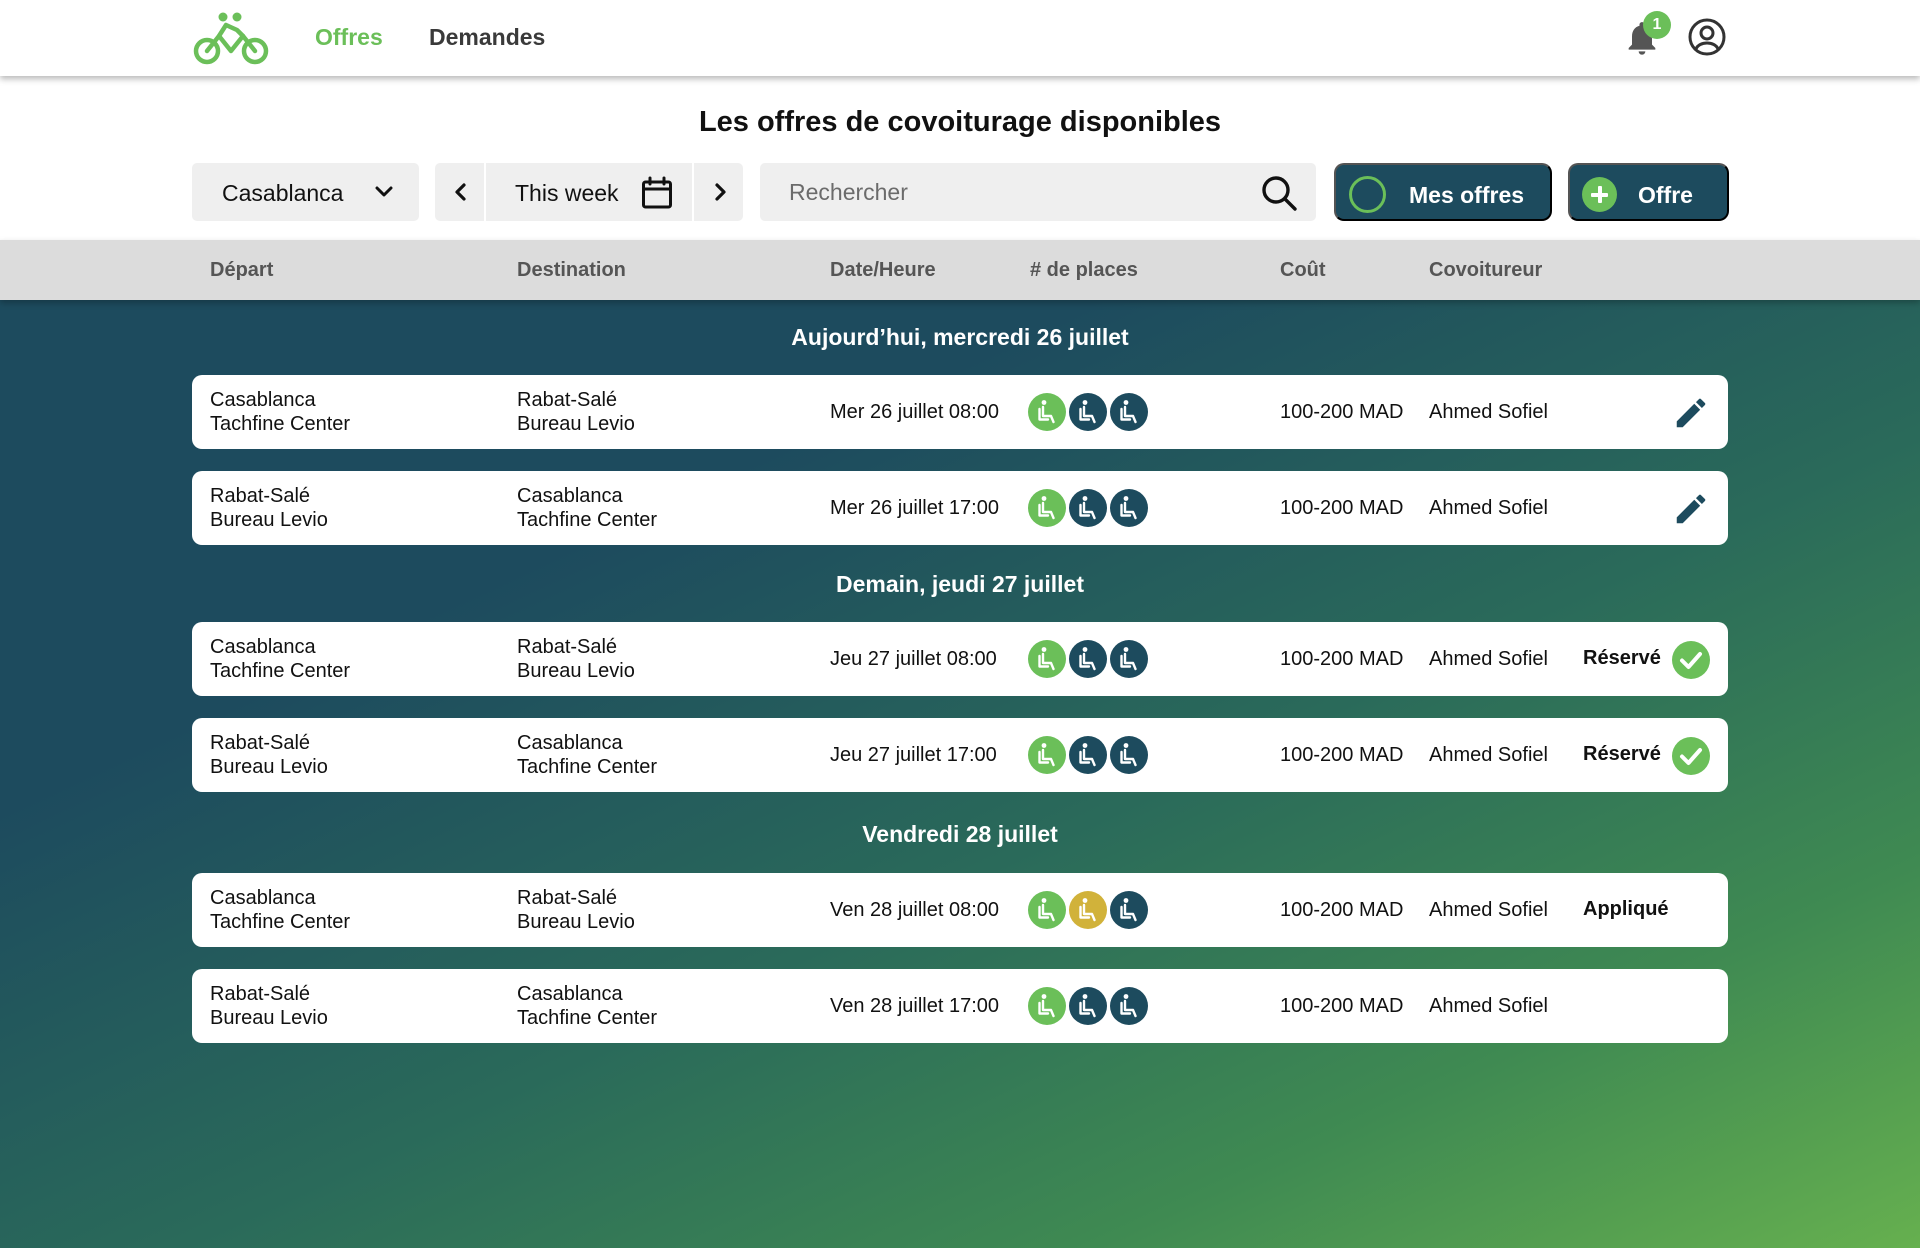 The height and width of the screenshot is (1248, 1920). Describe the element at coordinates (915, 910) in the screenshot. I see `date-cell: Ven 28 juillet 08:00` at that location.